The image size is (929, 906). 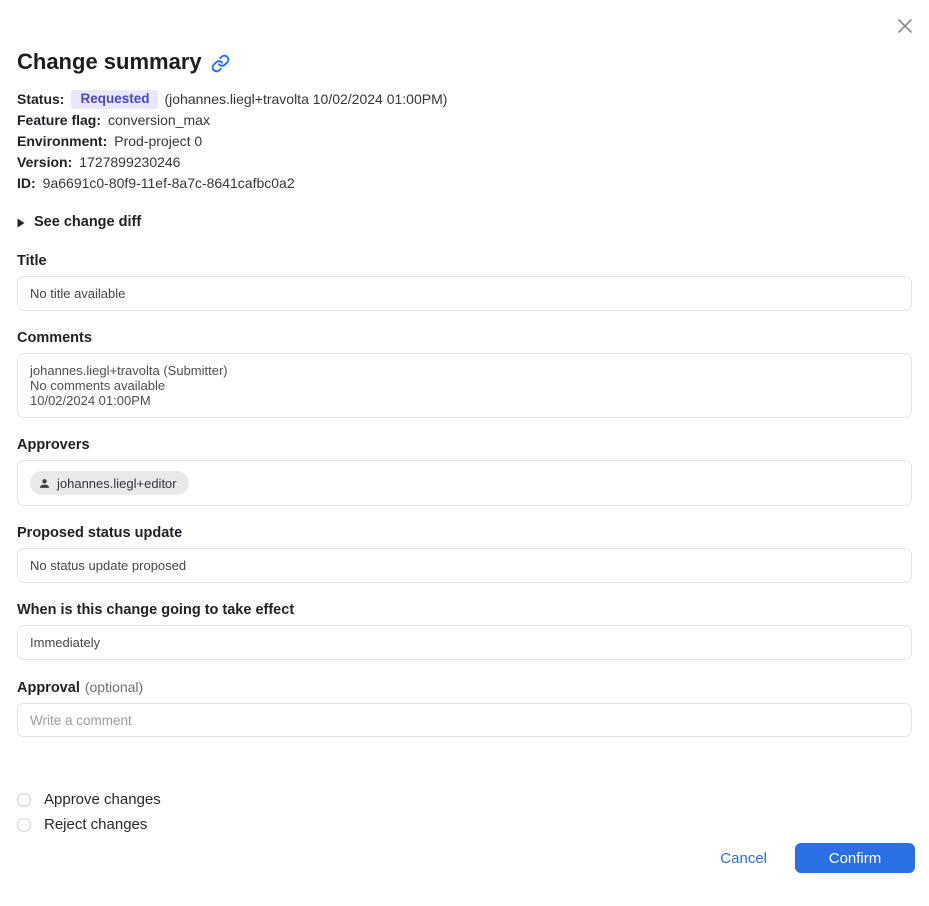 What do you see at coordinates (45, 162) in the screenshot?
I see `version-label: Version:` at bounding box center [45, 162].